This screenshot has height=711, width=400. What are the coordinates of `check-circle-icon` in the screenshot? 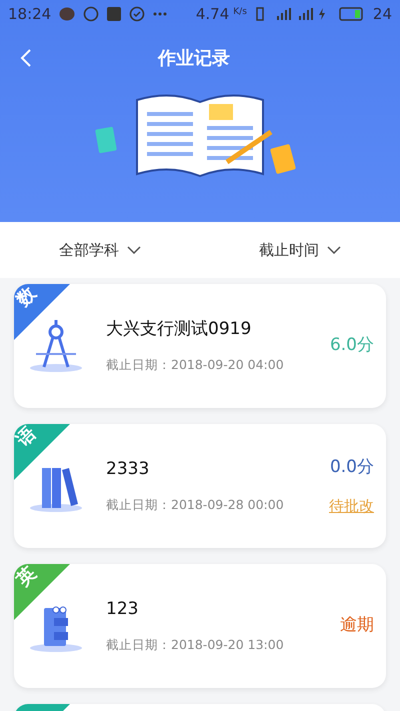 It's located at (137, 14).